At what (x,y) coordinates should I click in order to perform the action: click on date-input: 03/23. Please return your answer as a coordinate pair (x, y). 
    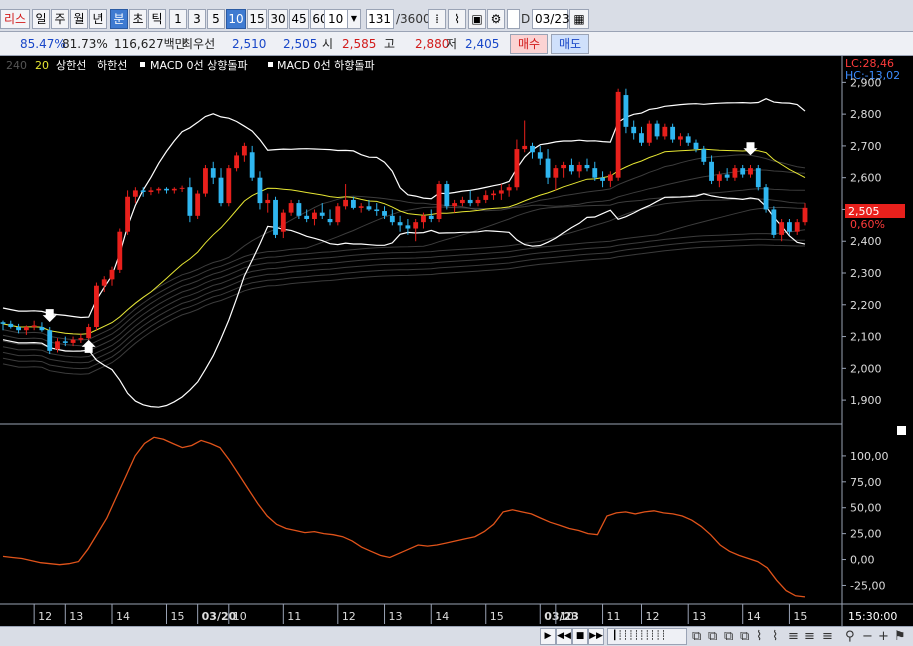
    Looking at the image, I should click on (551, 19).